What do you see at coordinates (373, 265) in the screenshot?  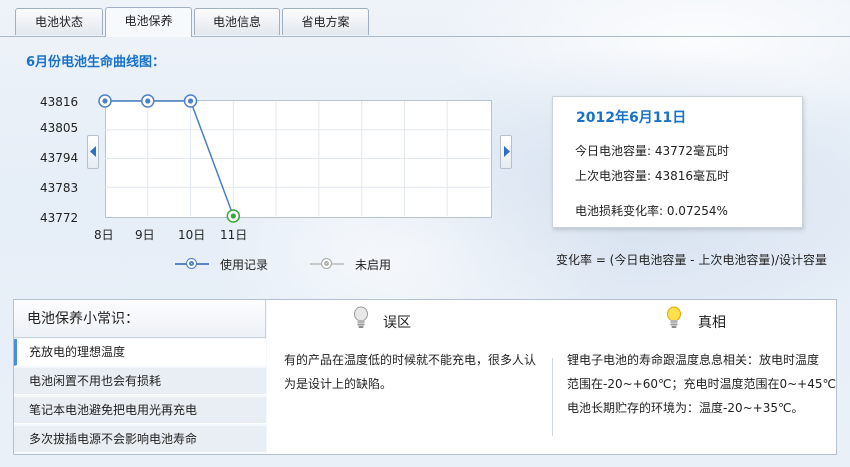 I see `legend-label: 未启用` at bounding box center [373, 265].